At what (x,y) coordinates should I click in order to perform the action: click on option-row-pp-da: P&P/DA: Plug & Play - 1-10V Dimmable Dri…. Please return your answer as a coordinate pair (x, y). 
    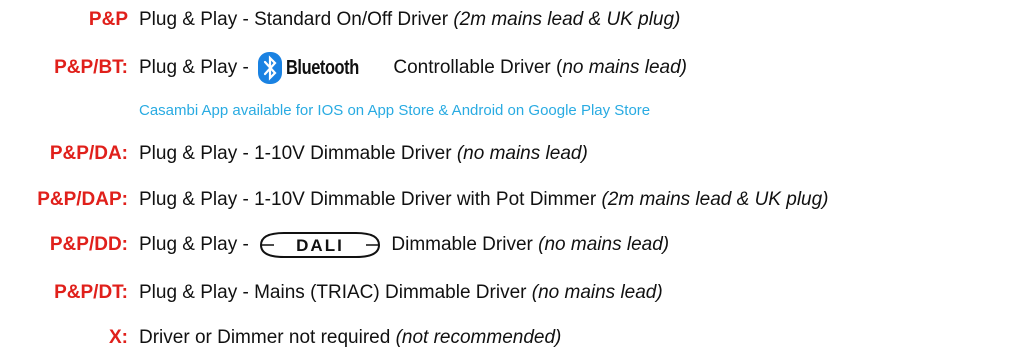
    Looking at the image, I should click on (506, 154).